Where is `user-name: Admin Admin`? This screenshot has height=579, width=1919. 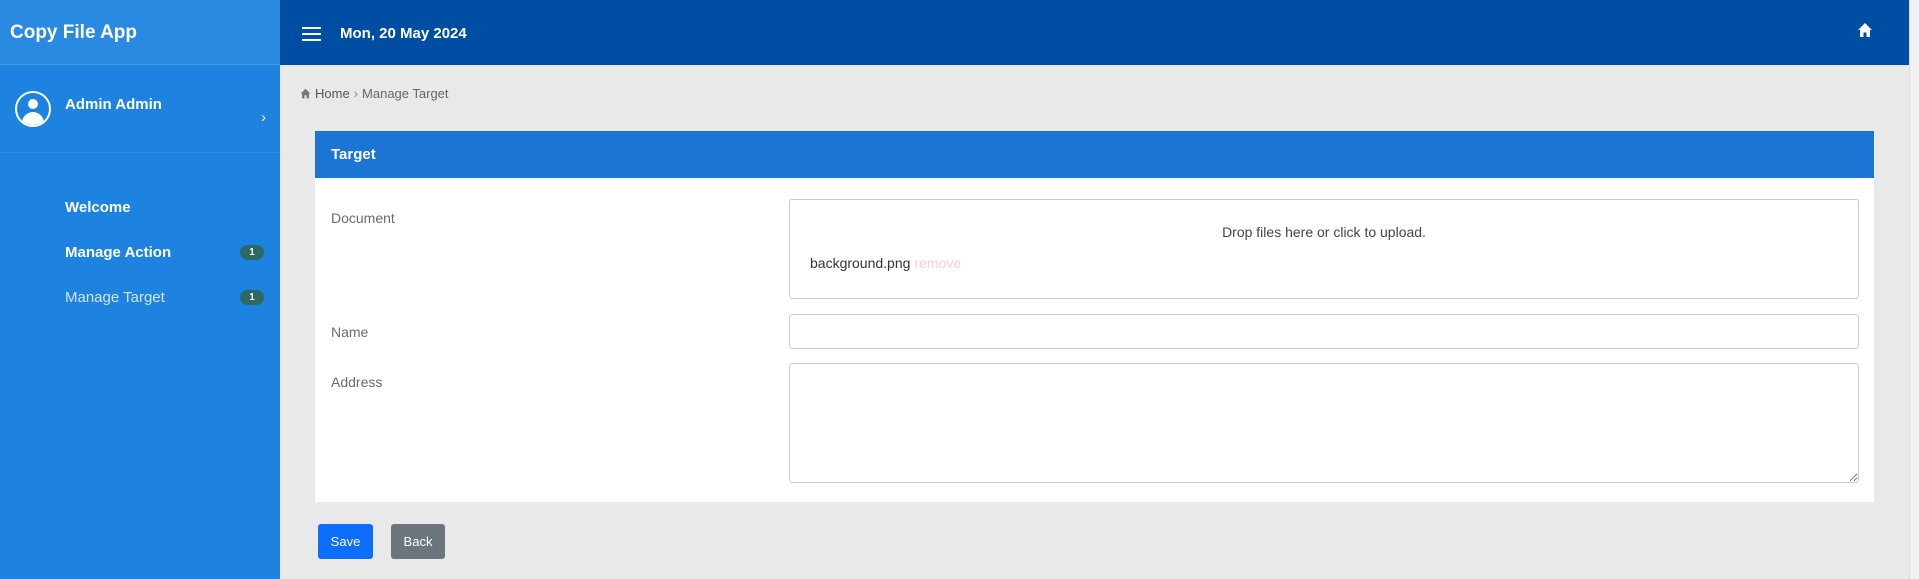 user-name: Admin Admin is located at coordinates (113, 104).